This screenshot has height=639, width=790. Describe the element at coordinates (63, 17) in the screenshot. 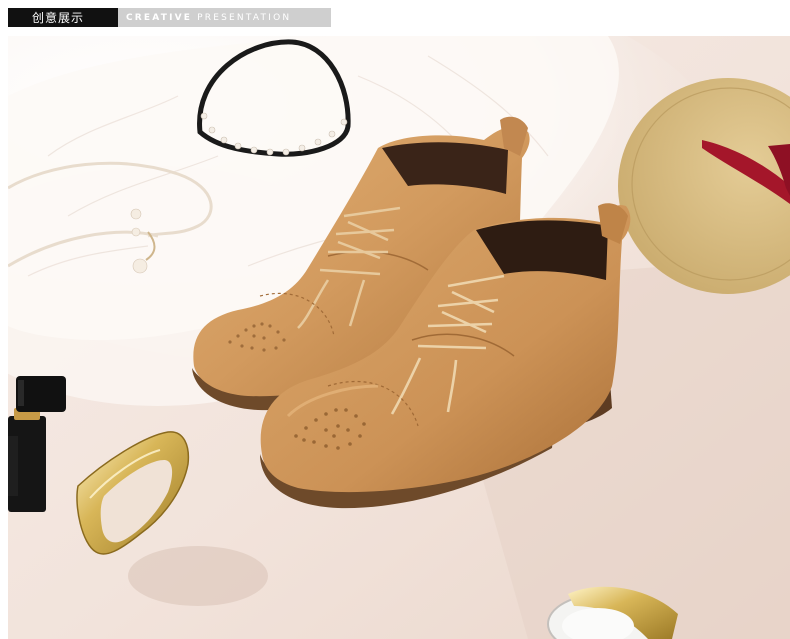

I see `header-title-cn: 创意展示` at that location.